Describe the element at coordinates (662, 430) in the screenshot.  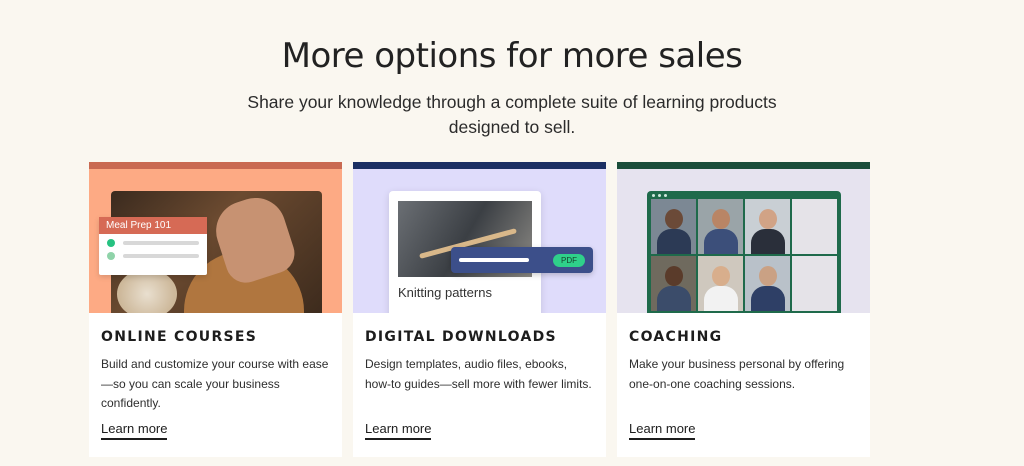
I see `learn-more-link-coaching: Learn more` at that location.